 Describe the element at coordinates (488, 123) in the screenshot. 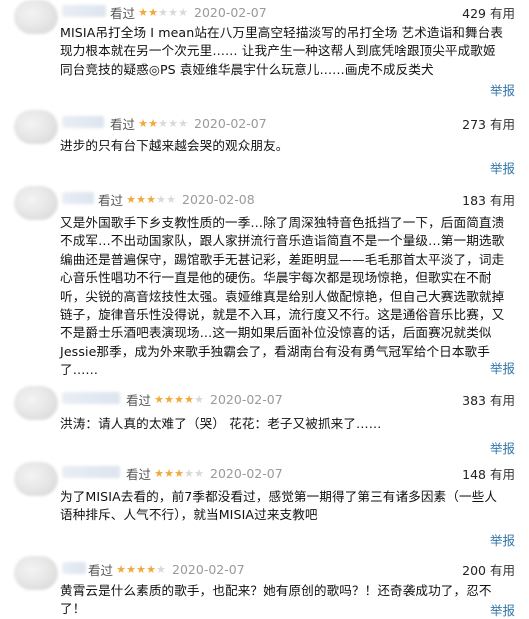

I see `useful-votes: 273 有用` at that location.